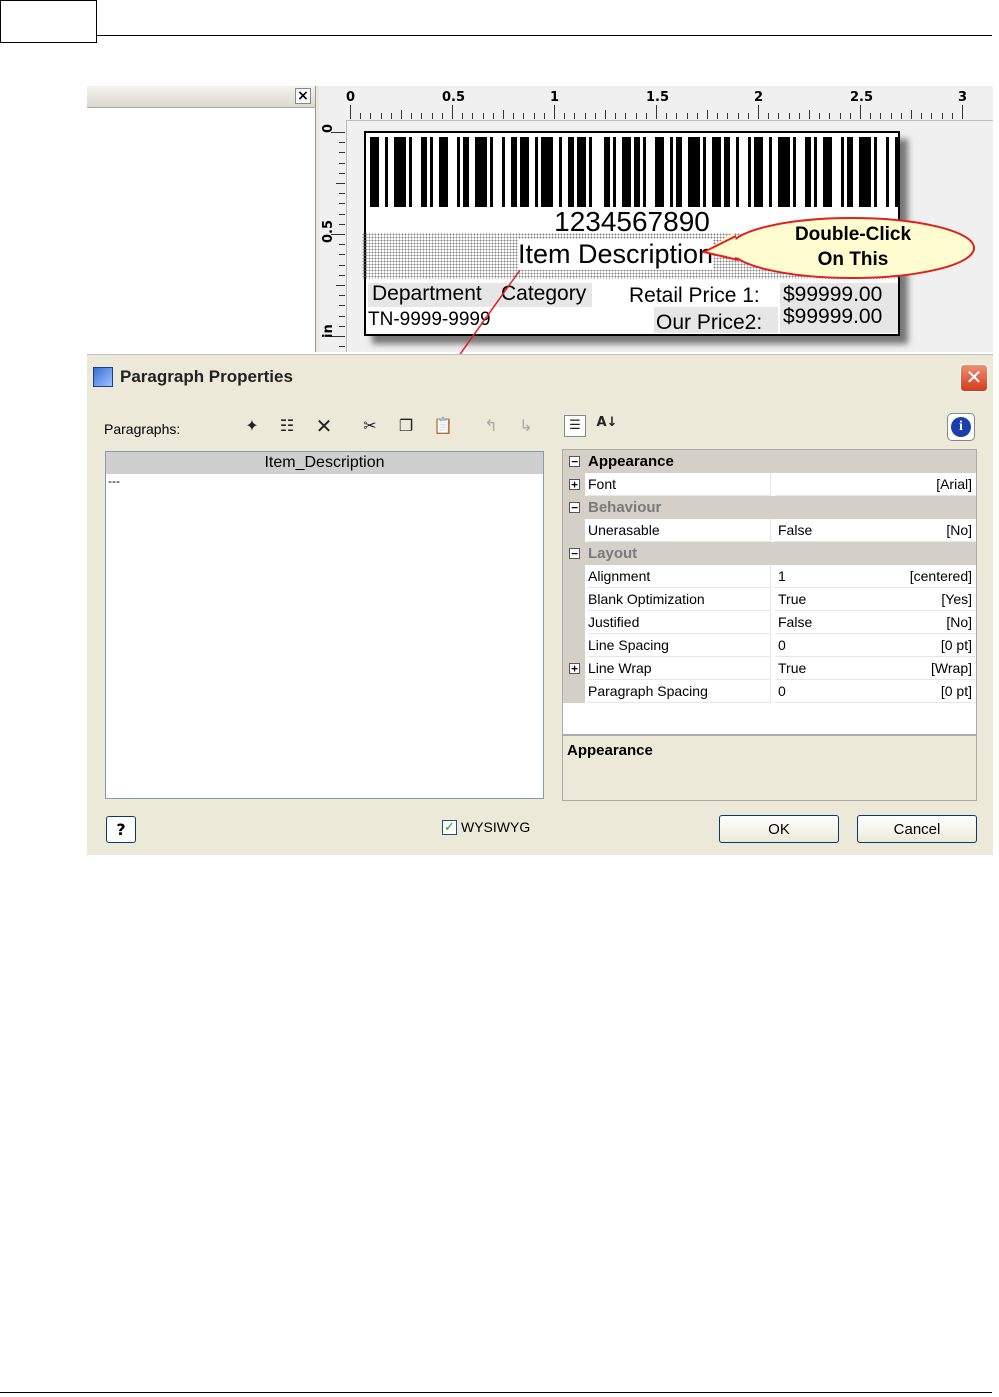 This screenshot has height=1397, width=999. What do you see at coordinates (324, 625) in the screenshot?
I see `paragraphs-list: Item_Description ---` at bounding box center [324, 625].